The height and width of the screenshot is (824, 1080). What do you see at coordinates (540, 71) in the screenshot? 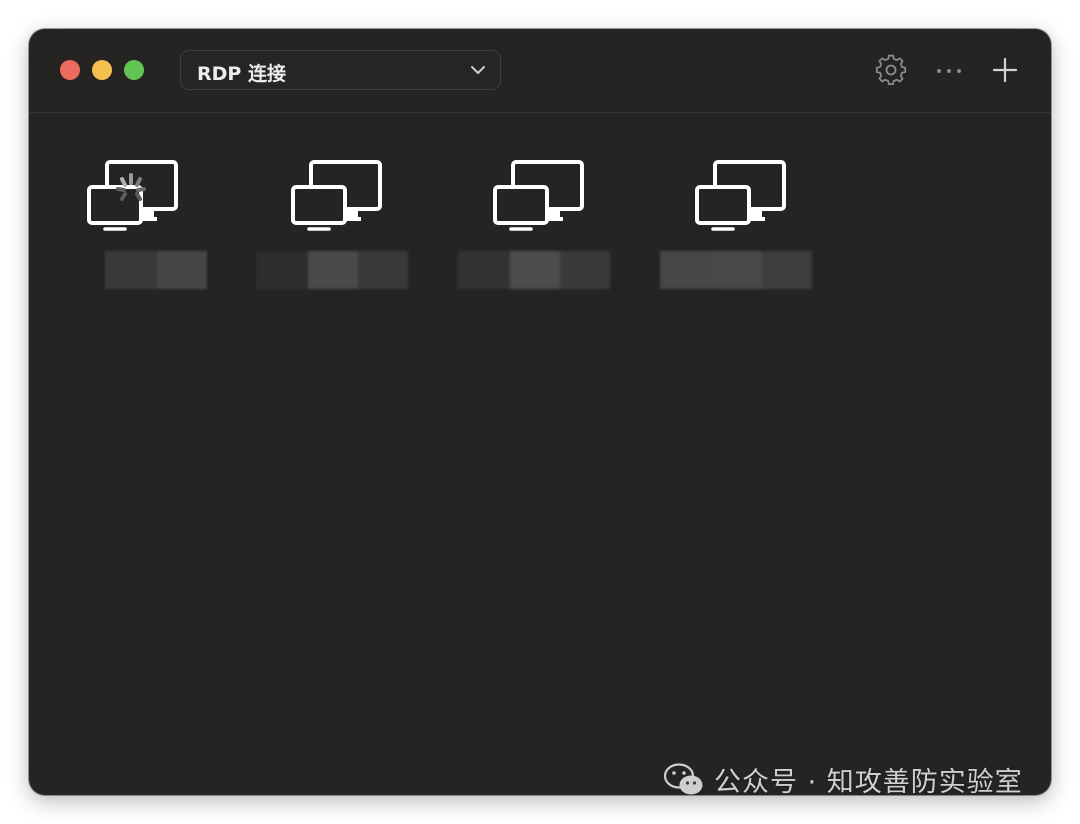
I see `titlebar: RDP 连接` at bounding box center [540, 71].